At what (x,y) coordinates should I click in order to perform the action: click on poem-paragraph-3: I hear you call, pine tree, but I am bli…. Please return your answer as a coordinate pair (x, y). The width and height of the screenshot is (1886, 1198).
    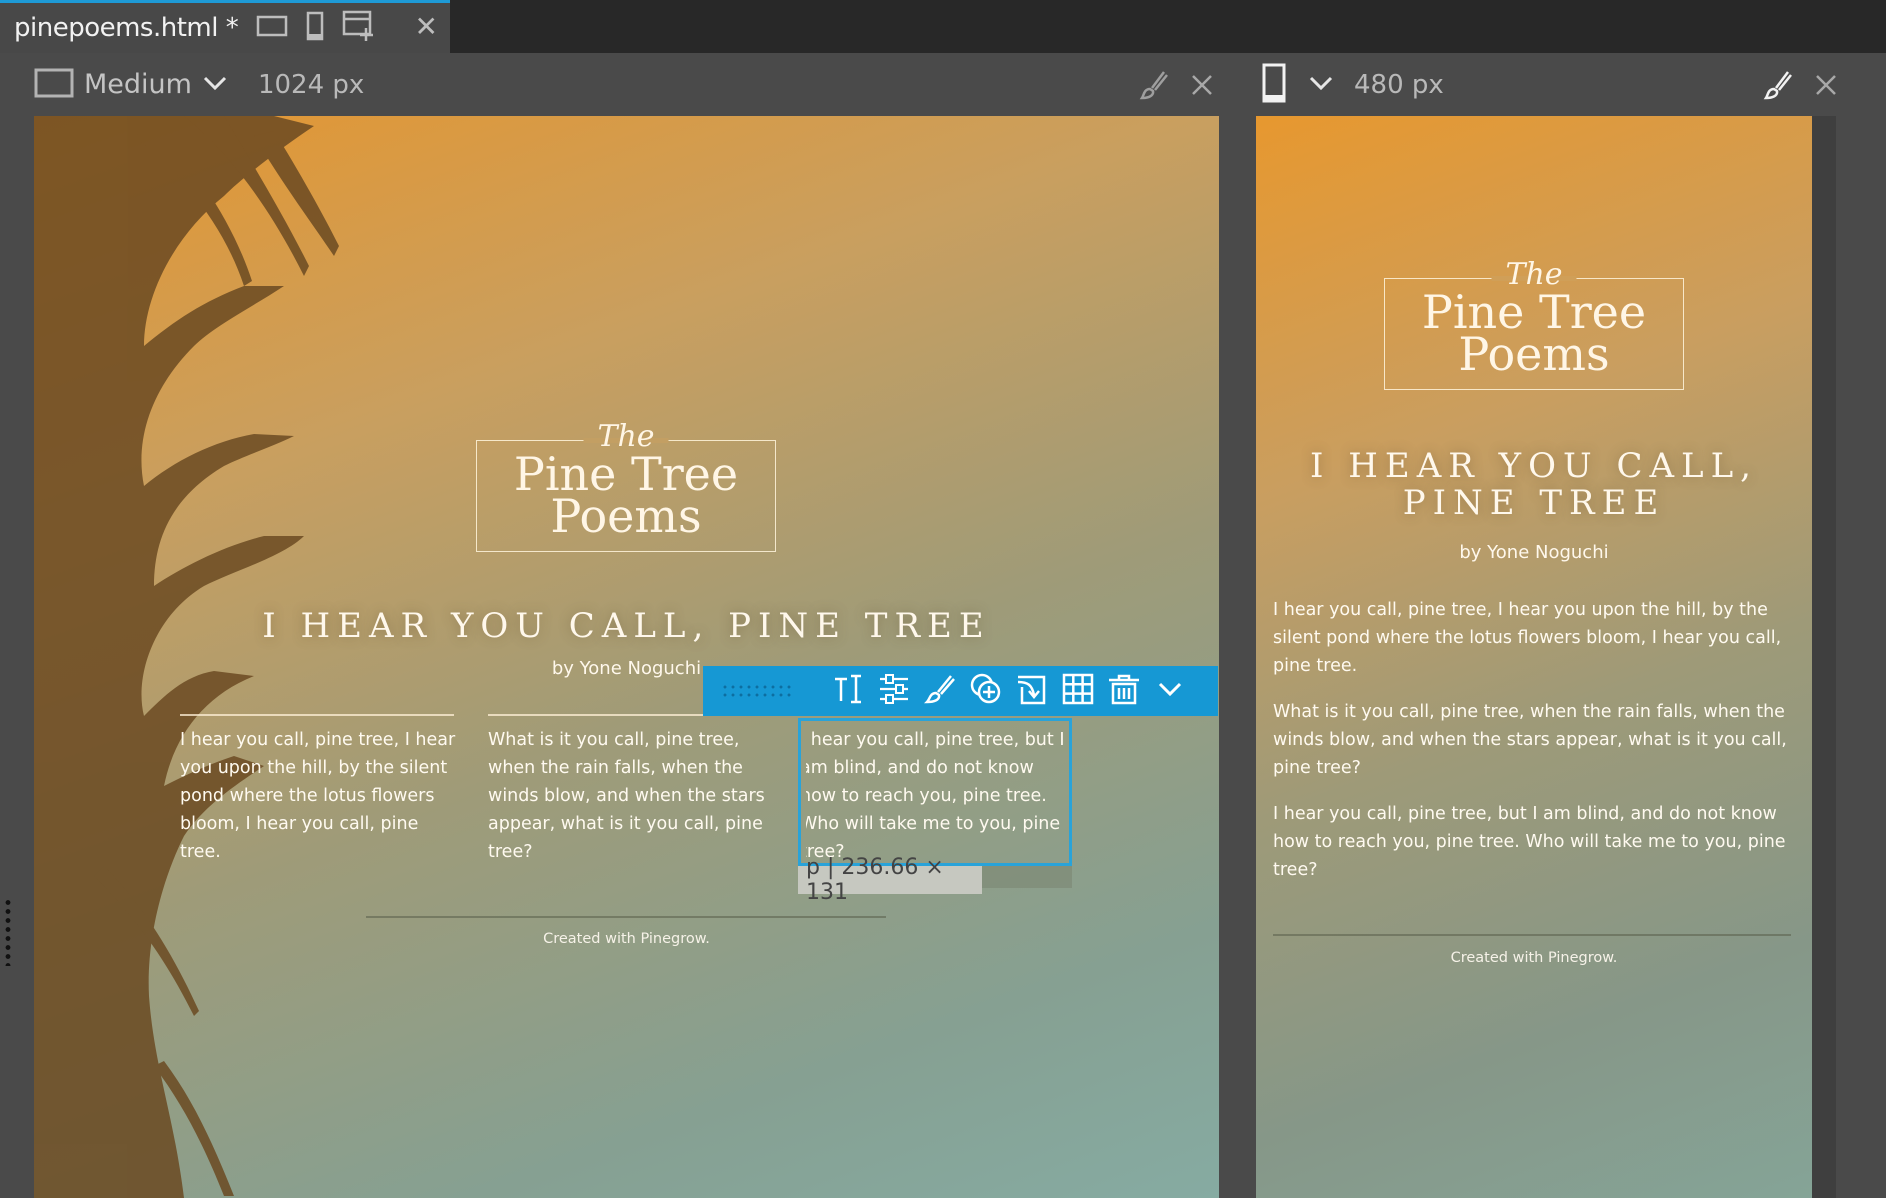
    Looking at the image, I should click on (1534, 842).